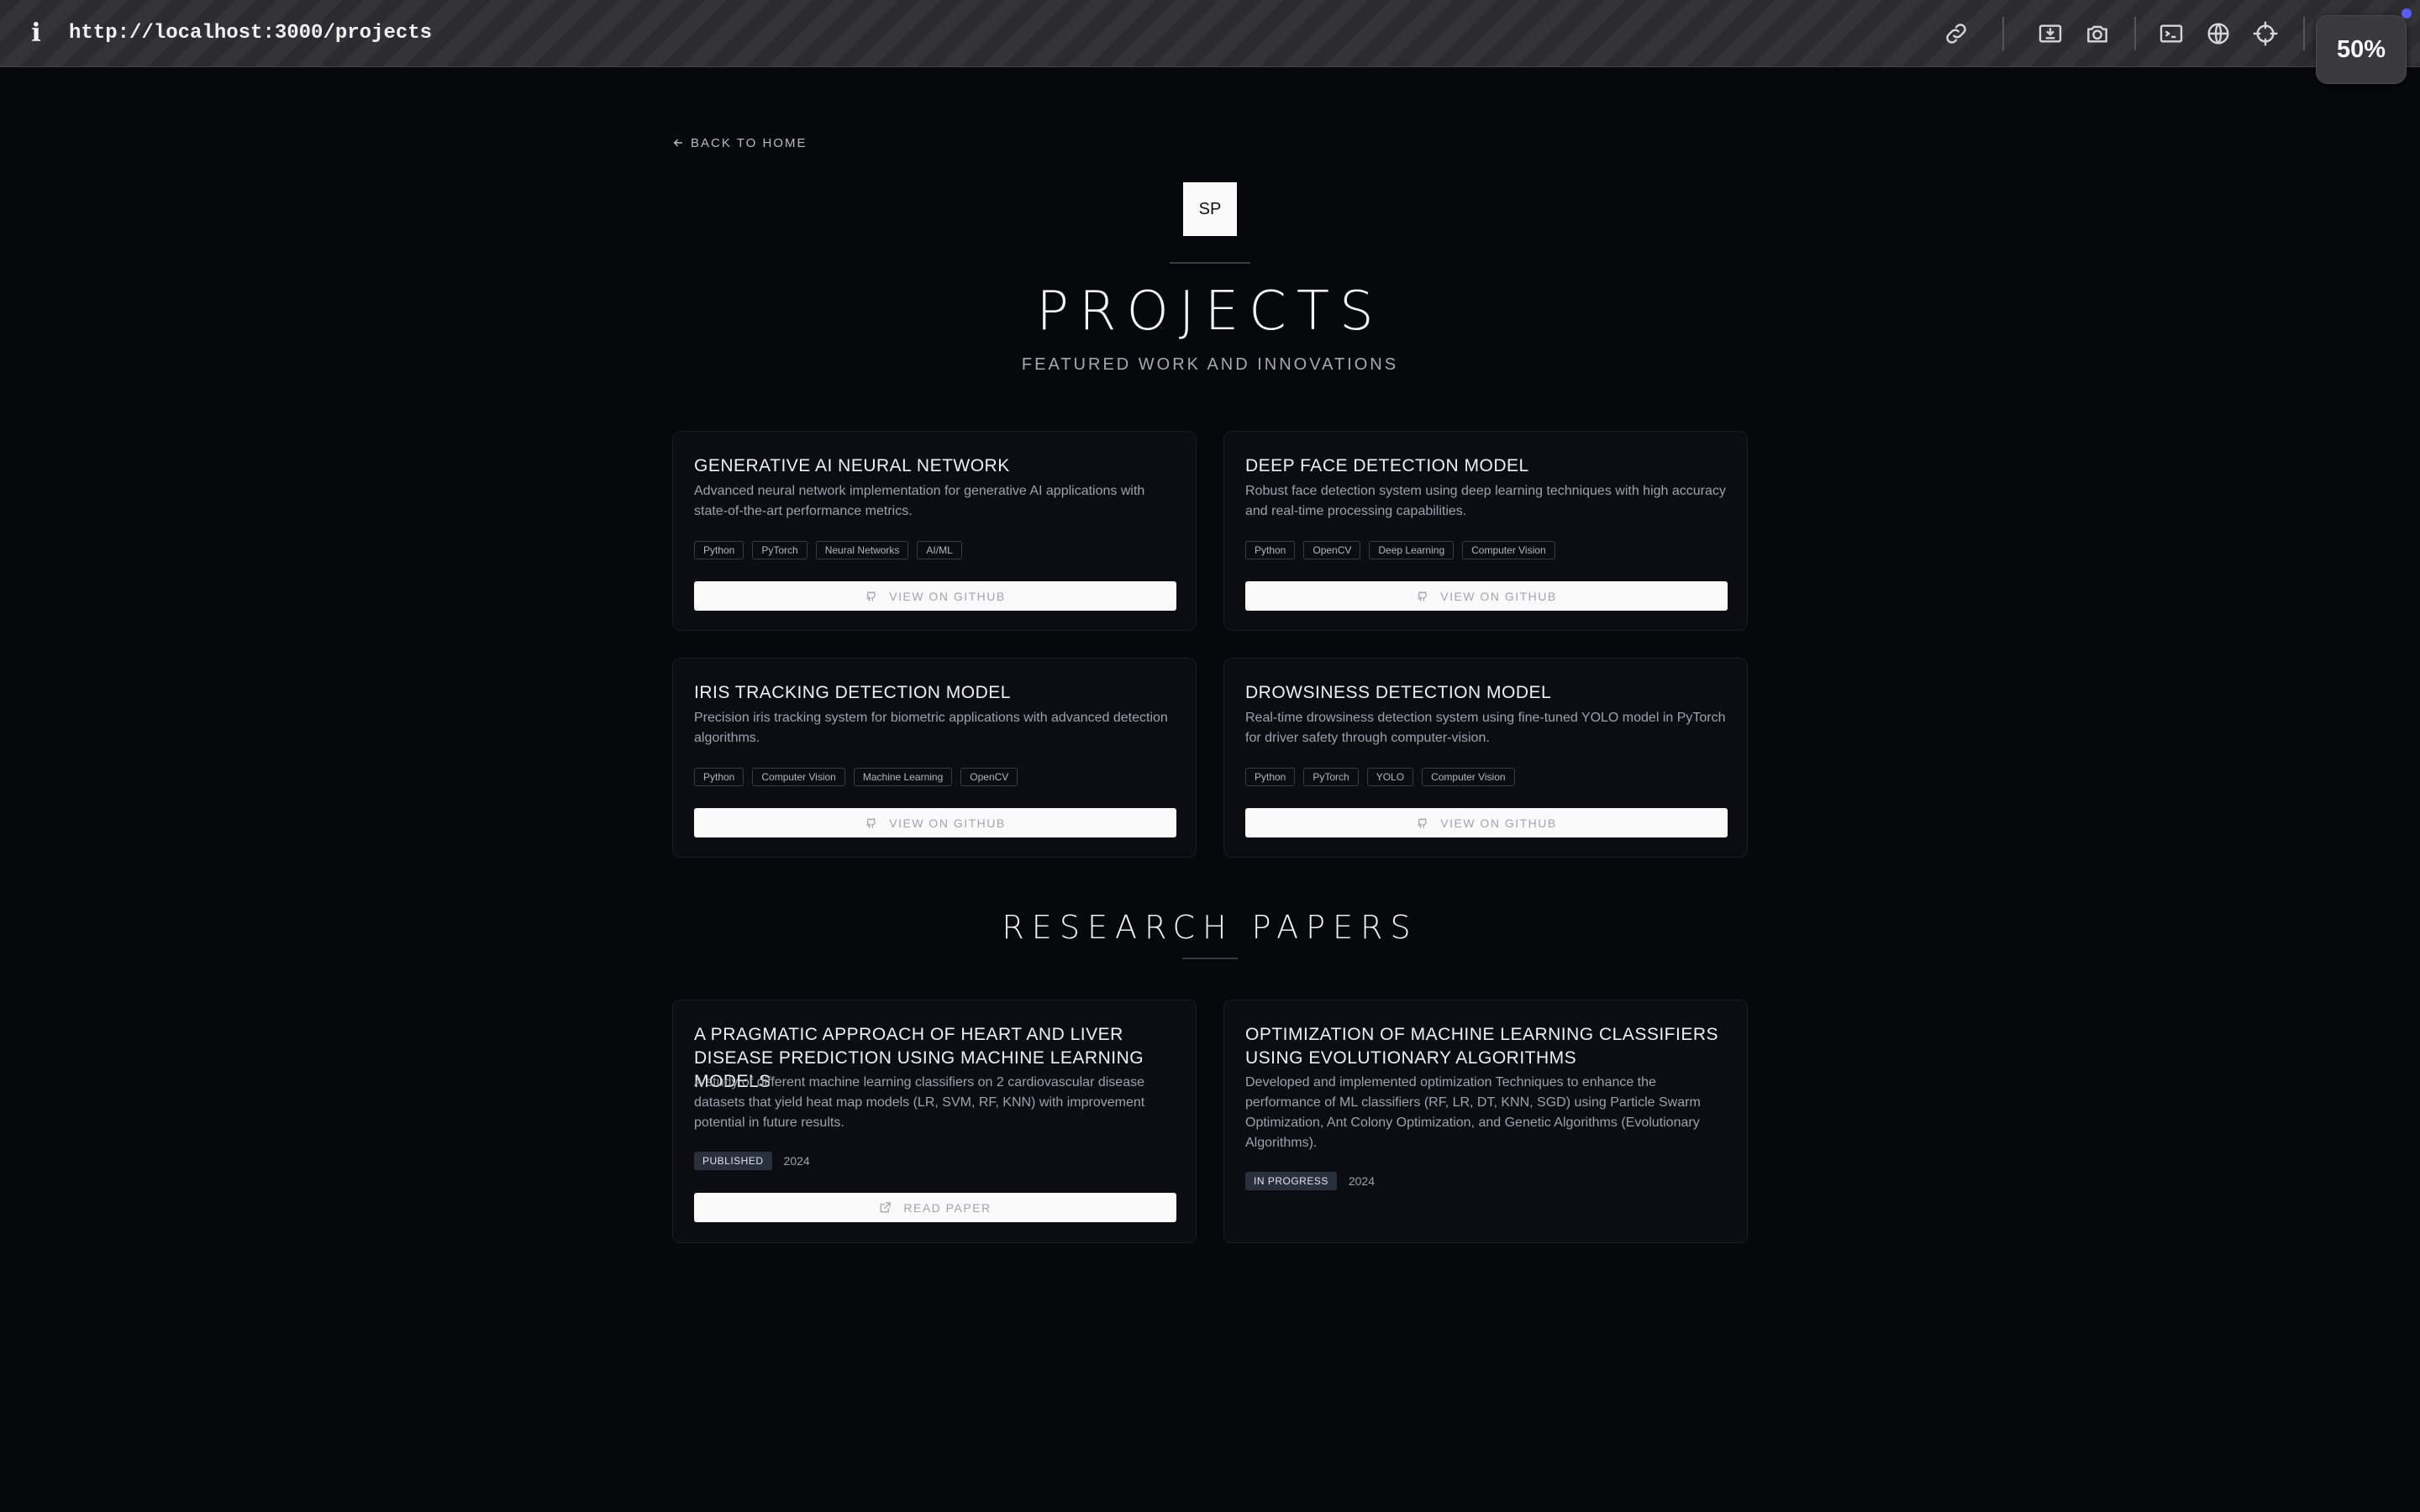 This screenshot has width=2420, height=1512. What do you see at coordinates (2097, 33) in the screenshot?
I see `camera-icon` at bounding box center [2097, 33].